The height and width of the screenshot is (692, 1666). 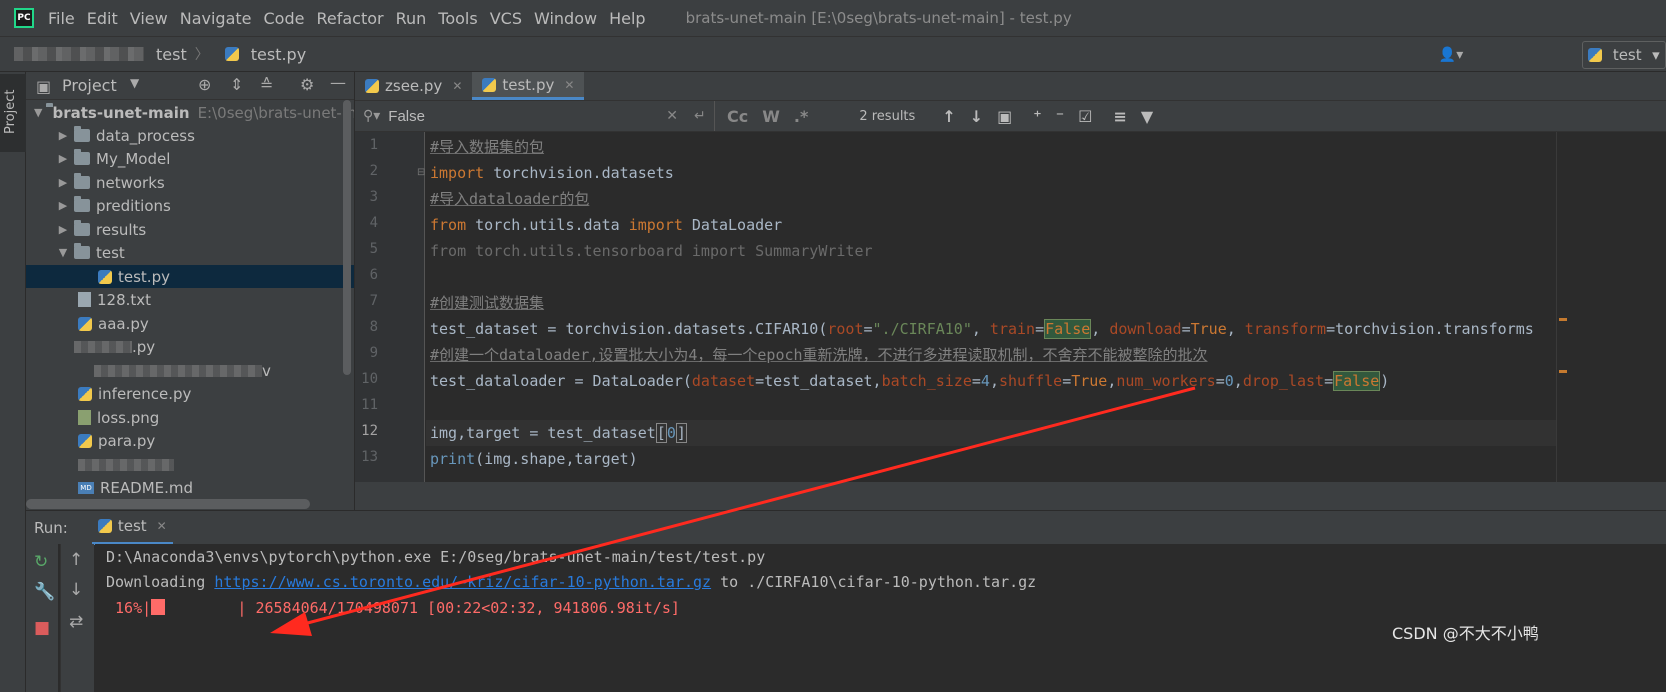 I want to click on search-field: ⚲▾ ✕ ↵, so click(x=535, y=116).